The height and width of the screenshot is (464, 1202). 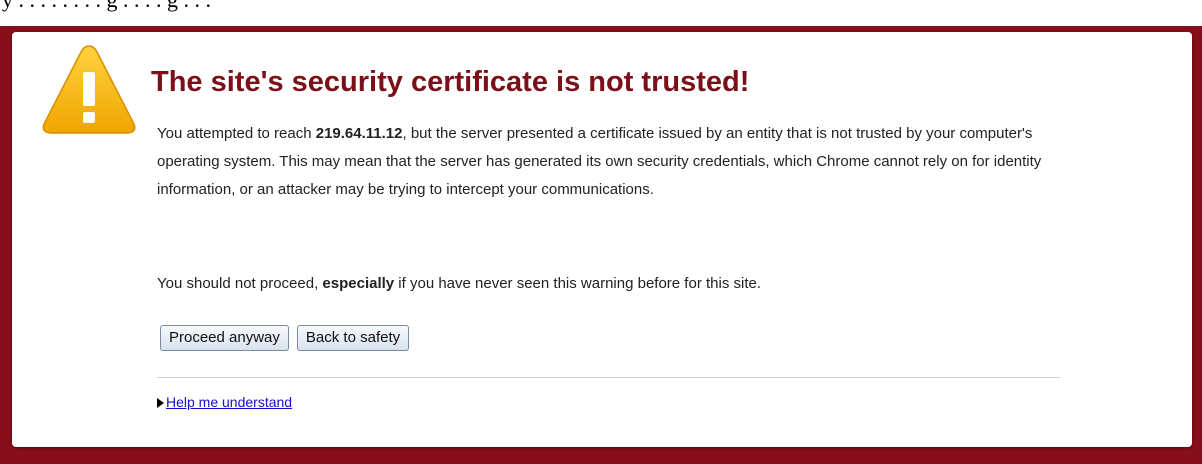 What do you see at coordinates (358, 283) in the screenshot?
I see `advice-emphasis: especially` at bounding box center [358, 283].